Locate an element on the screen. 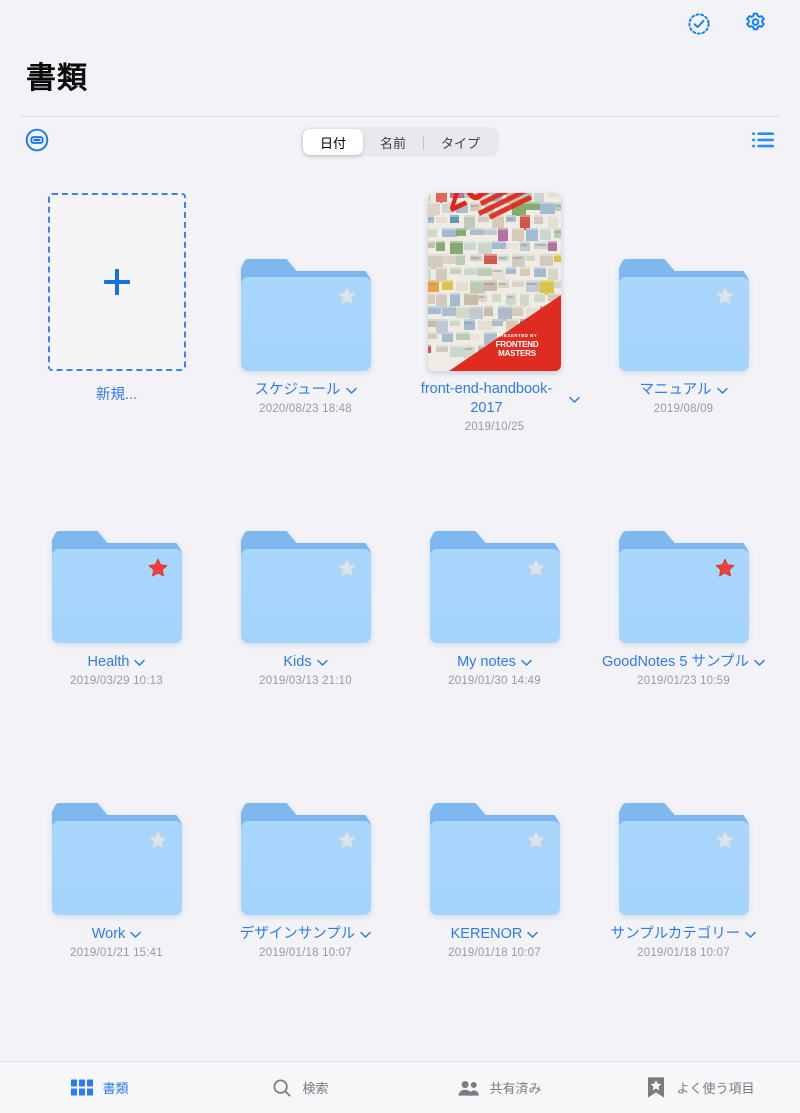  folder-name-row: スケジュール is located at coordinates (306, 390).